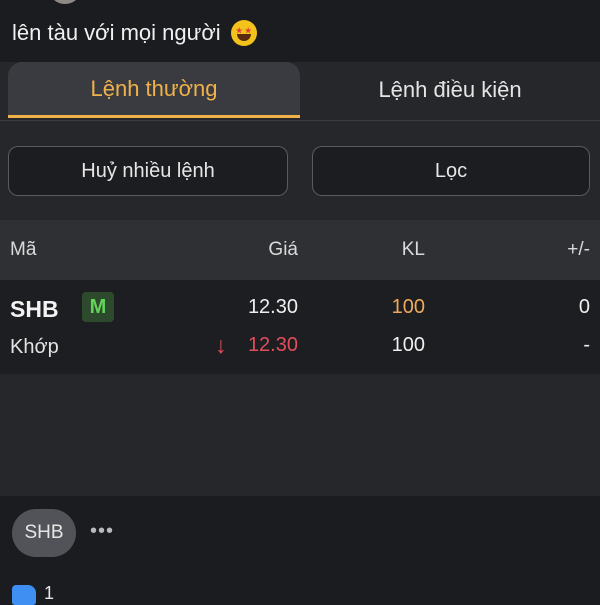 Image resolution: width=600 pixels, height=605 pixels. What do you see at coordinates (450, 90) in the screenshot?
I see `tab-conditional-orders: Lệnh điều kiện` at bounding box center [450, 90].